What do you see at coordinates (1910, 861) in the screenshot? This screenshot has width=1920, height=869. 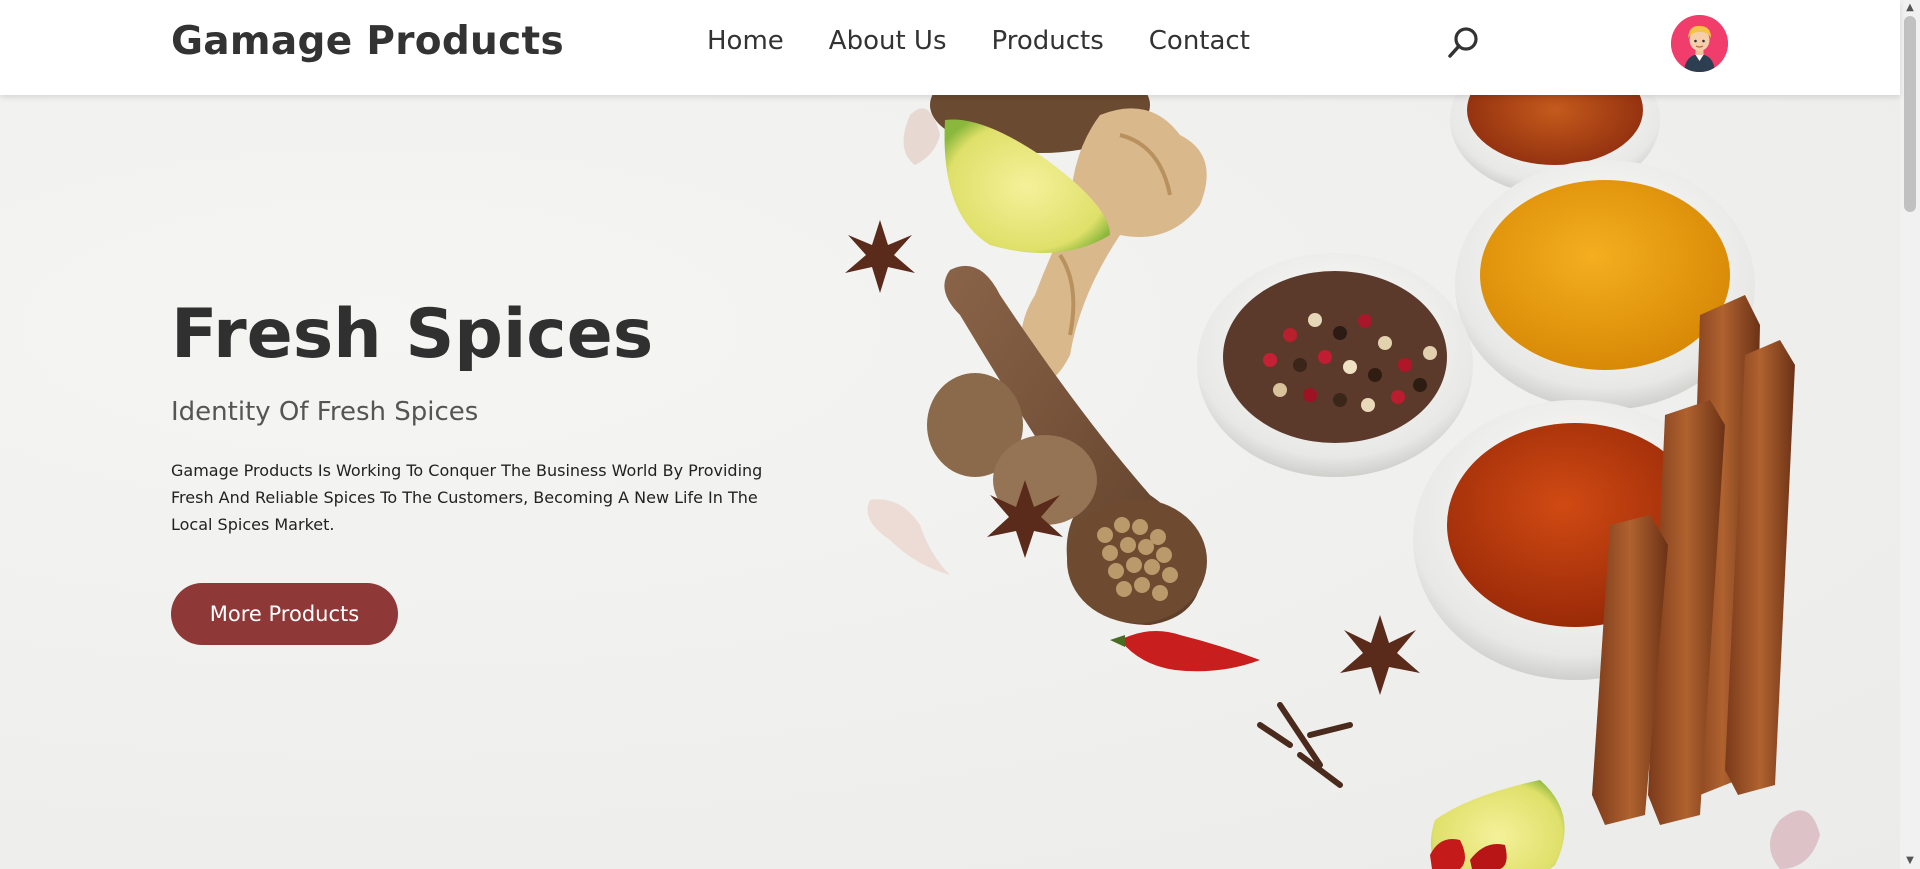 I see `scroll-down-arrow-icon: ▼` at bounding box center [1910, 861].